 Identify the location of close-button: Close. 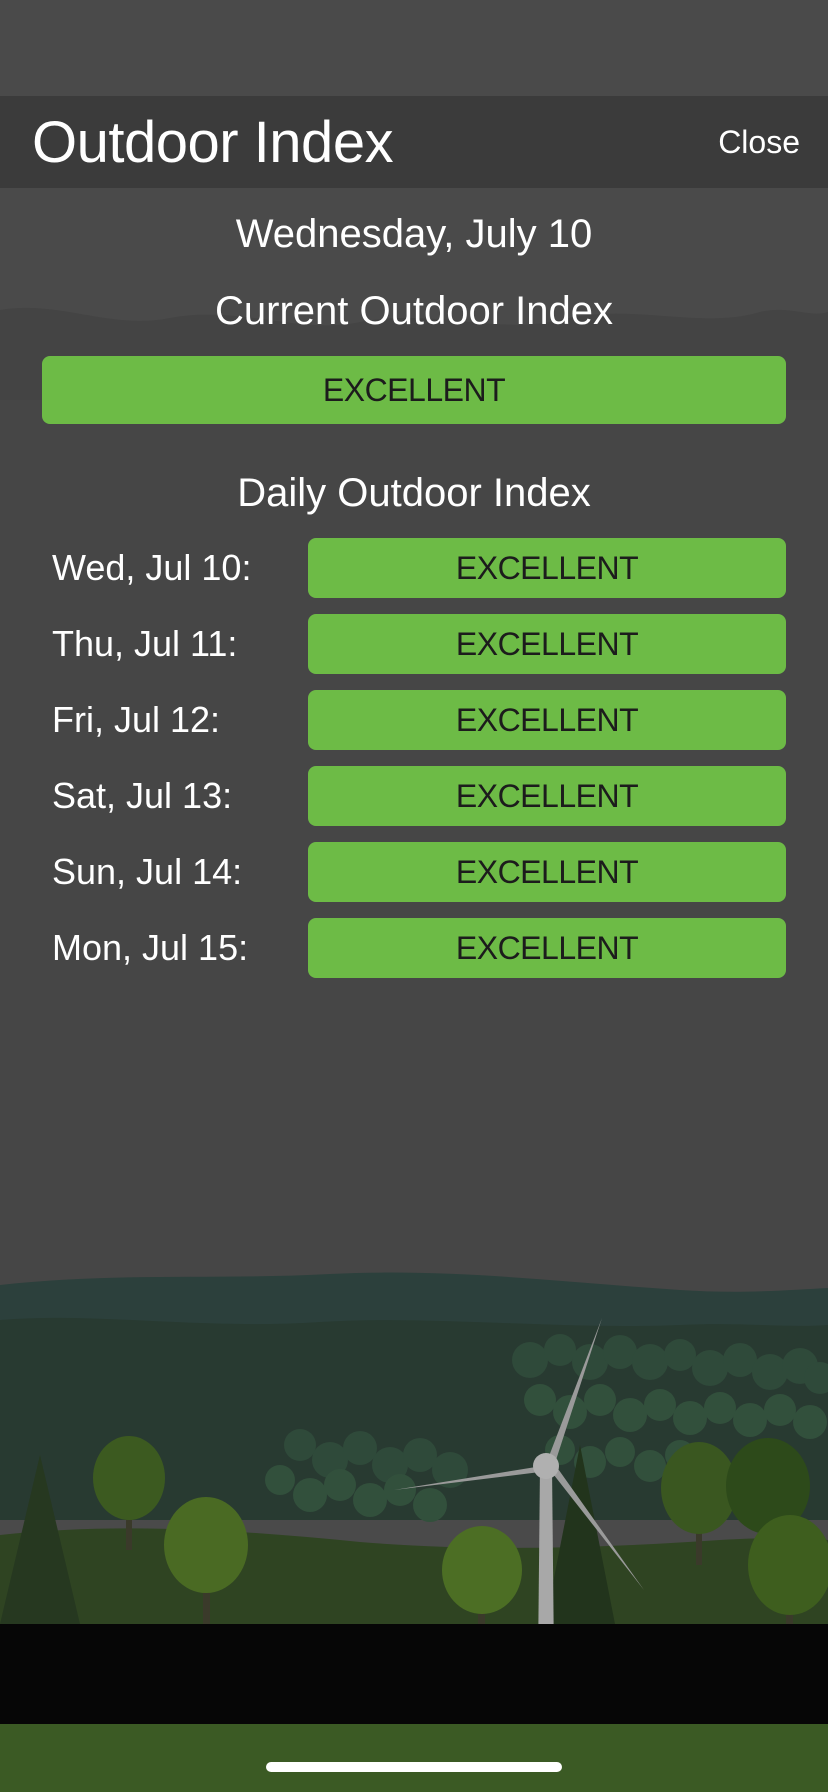
(759, 142).